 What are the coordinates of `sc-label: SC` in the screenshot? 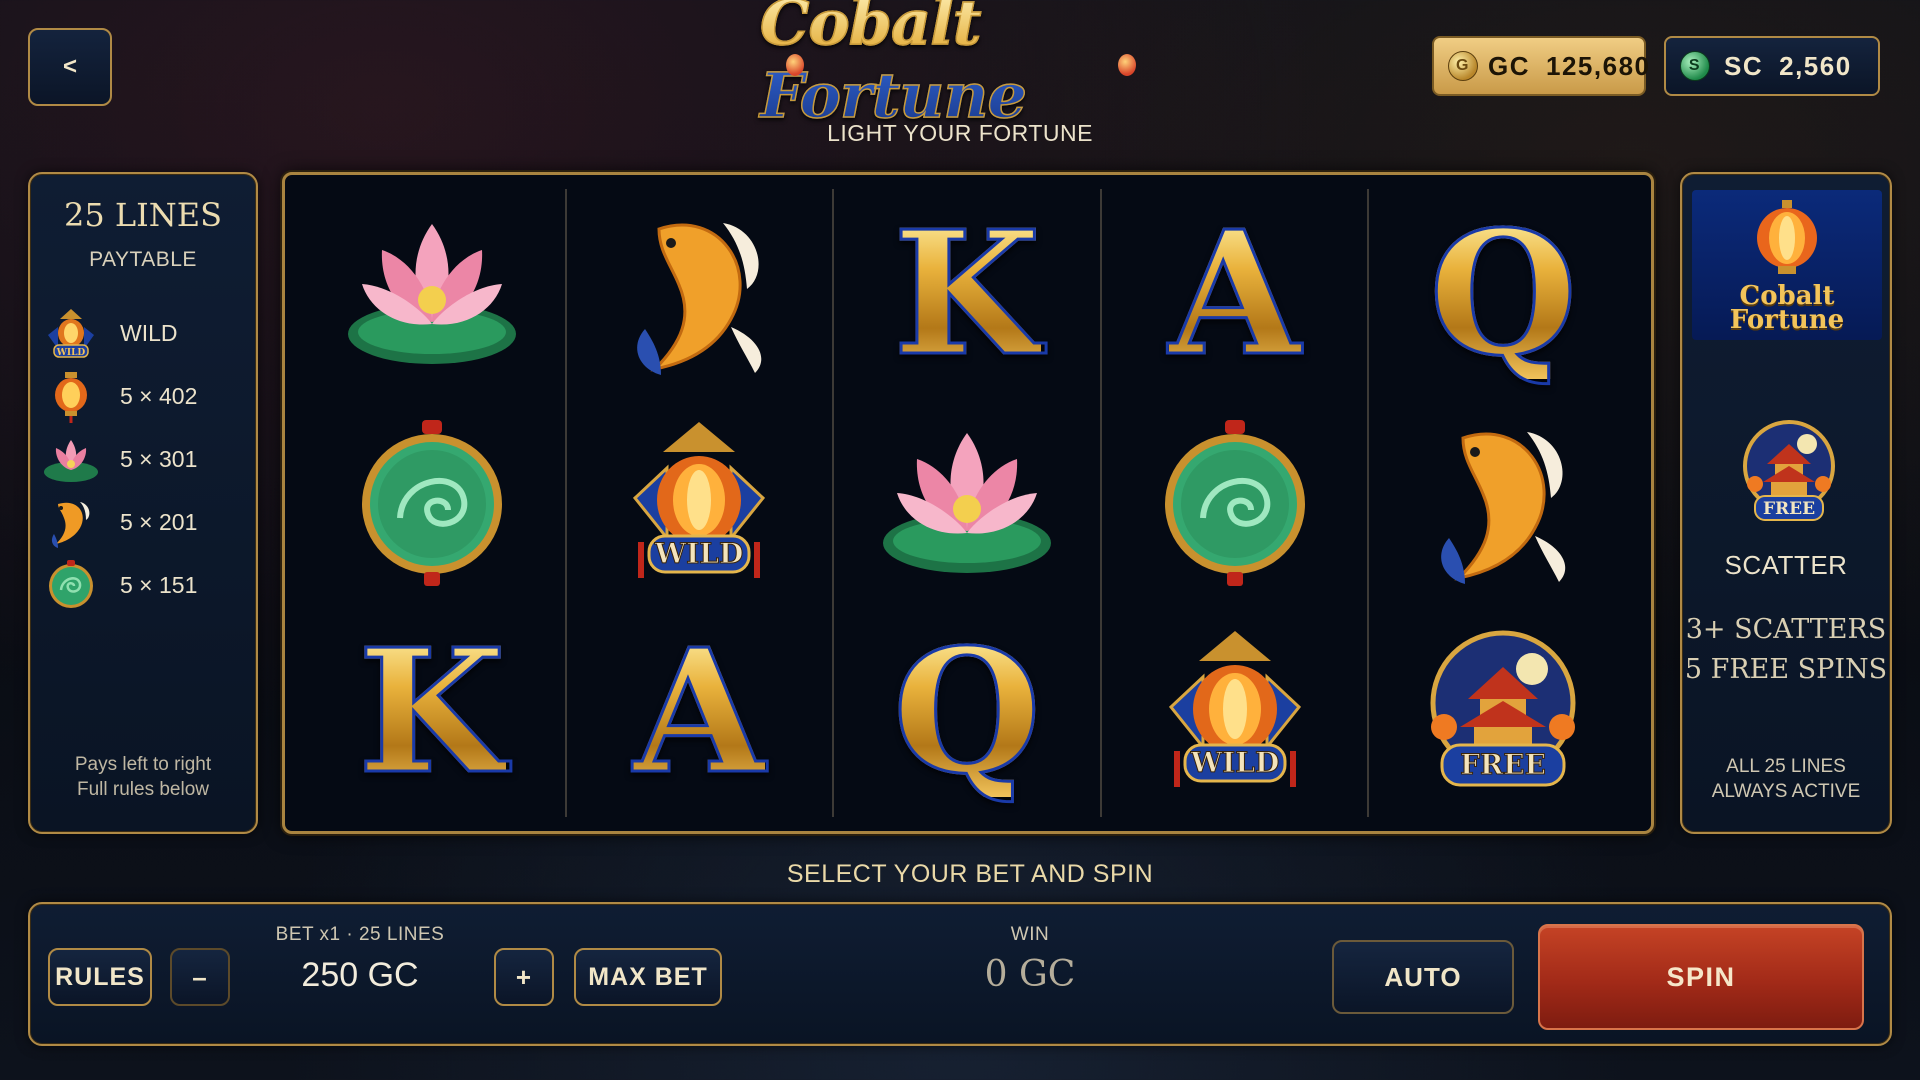 It's located at (1744, 65).